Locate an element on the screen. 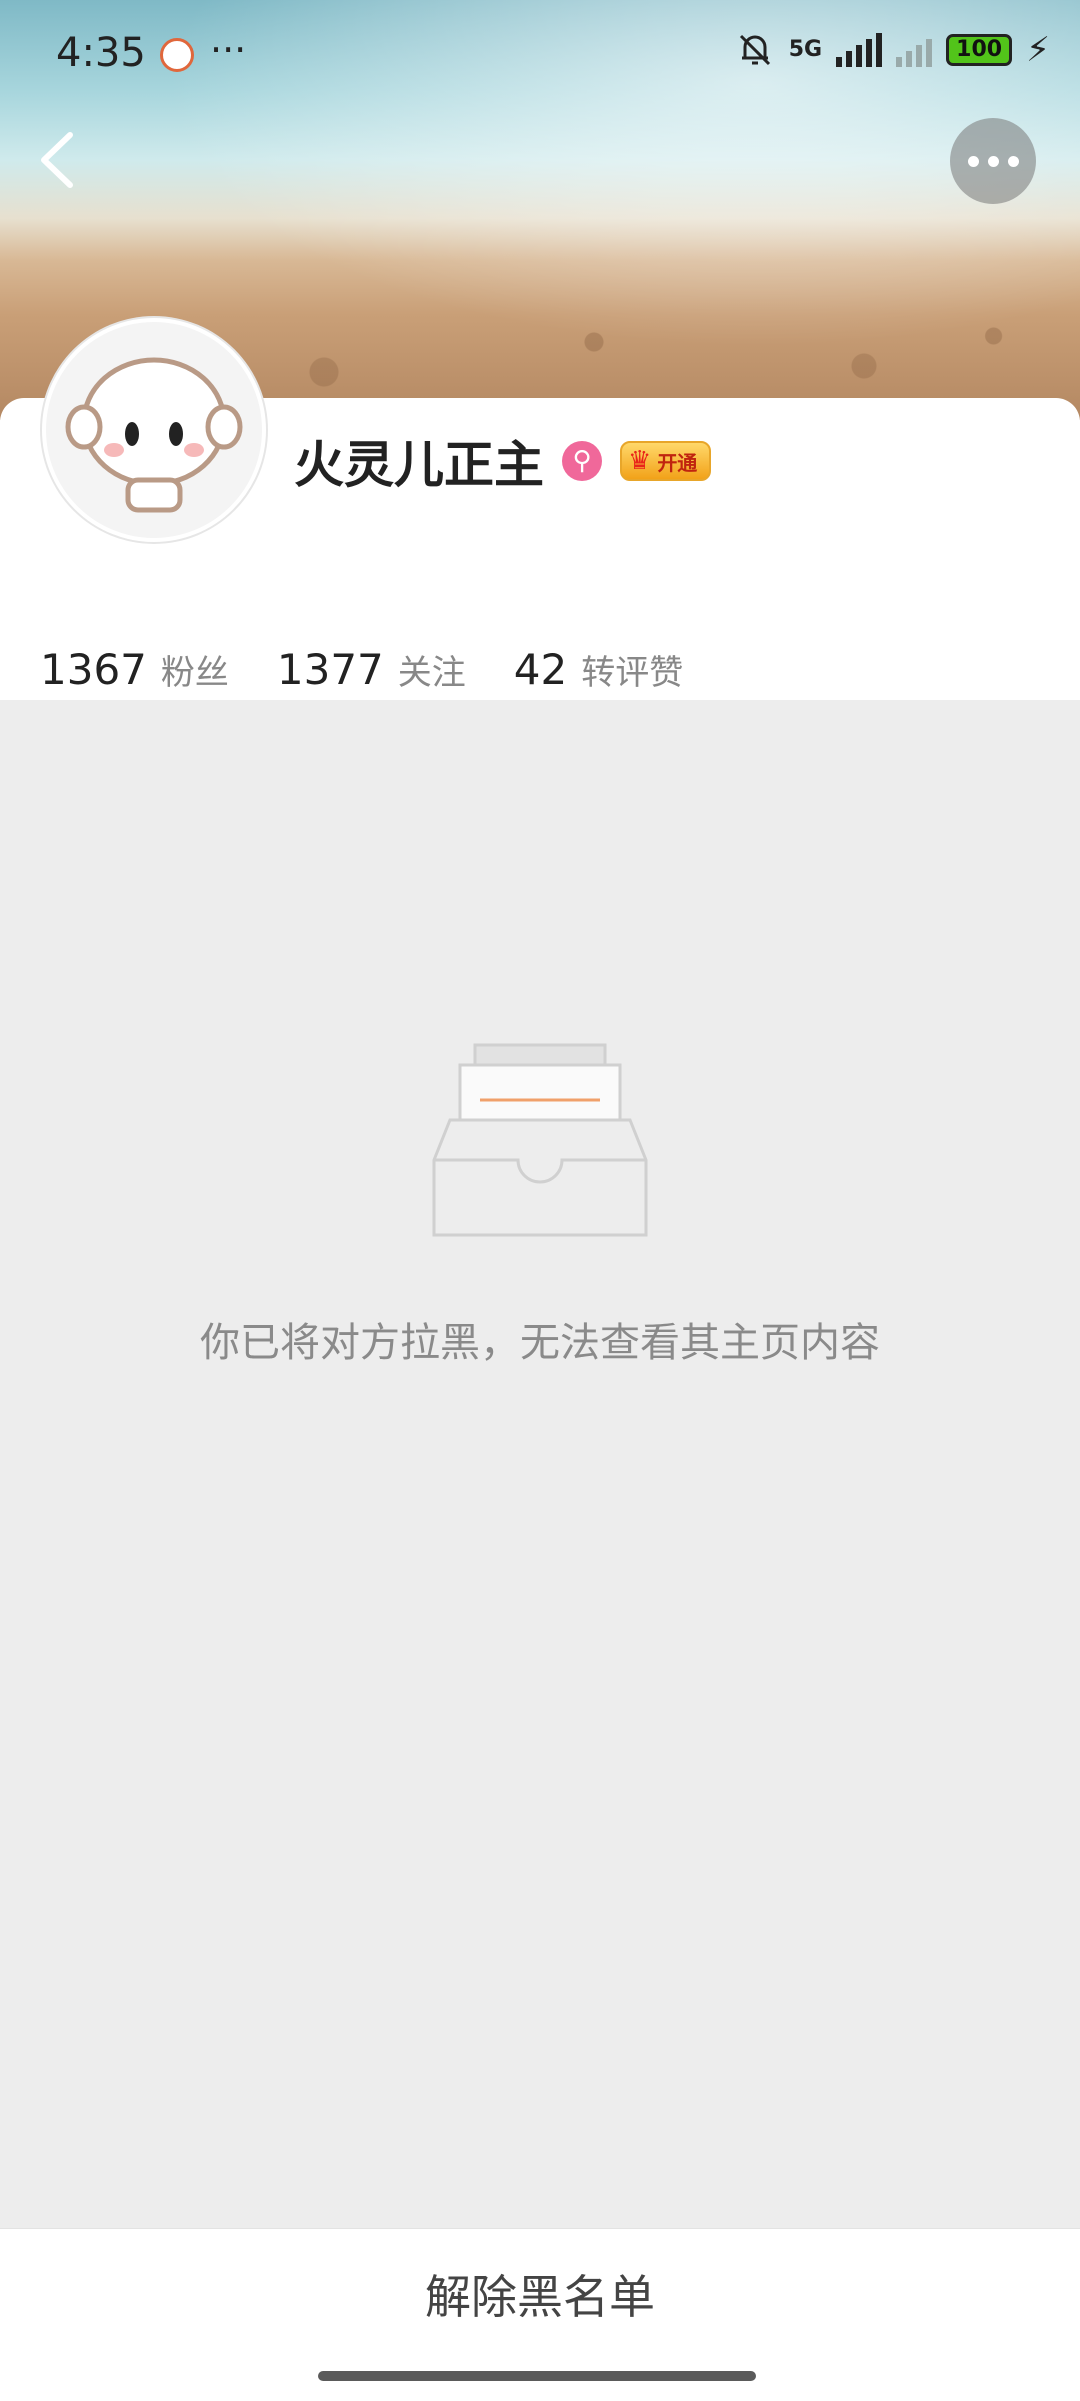  stat-value: 1377 is located at coordinates (330, 669).